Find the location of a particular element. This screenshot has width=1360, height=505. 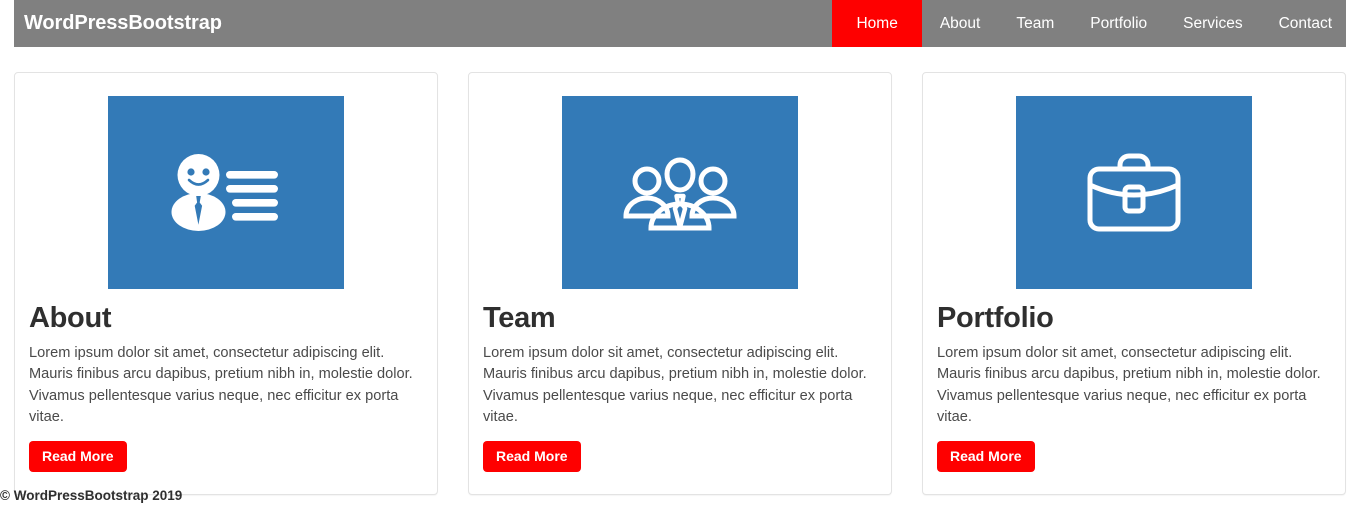

card-media-portfolio is located at coordinates (1134, 181).